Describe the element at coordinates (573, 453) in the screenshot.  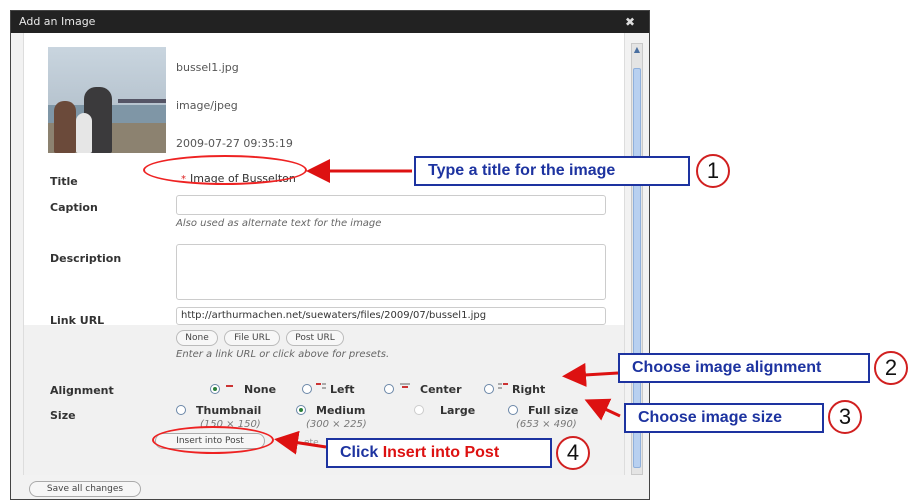
I see `step4-number: 4` at that location.